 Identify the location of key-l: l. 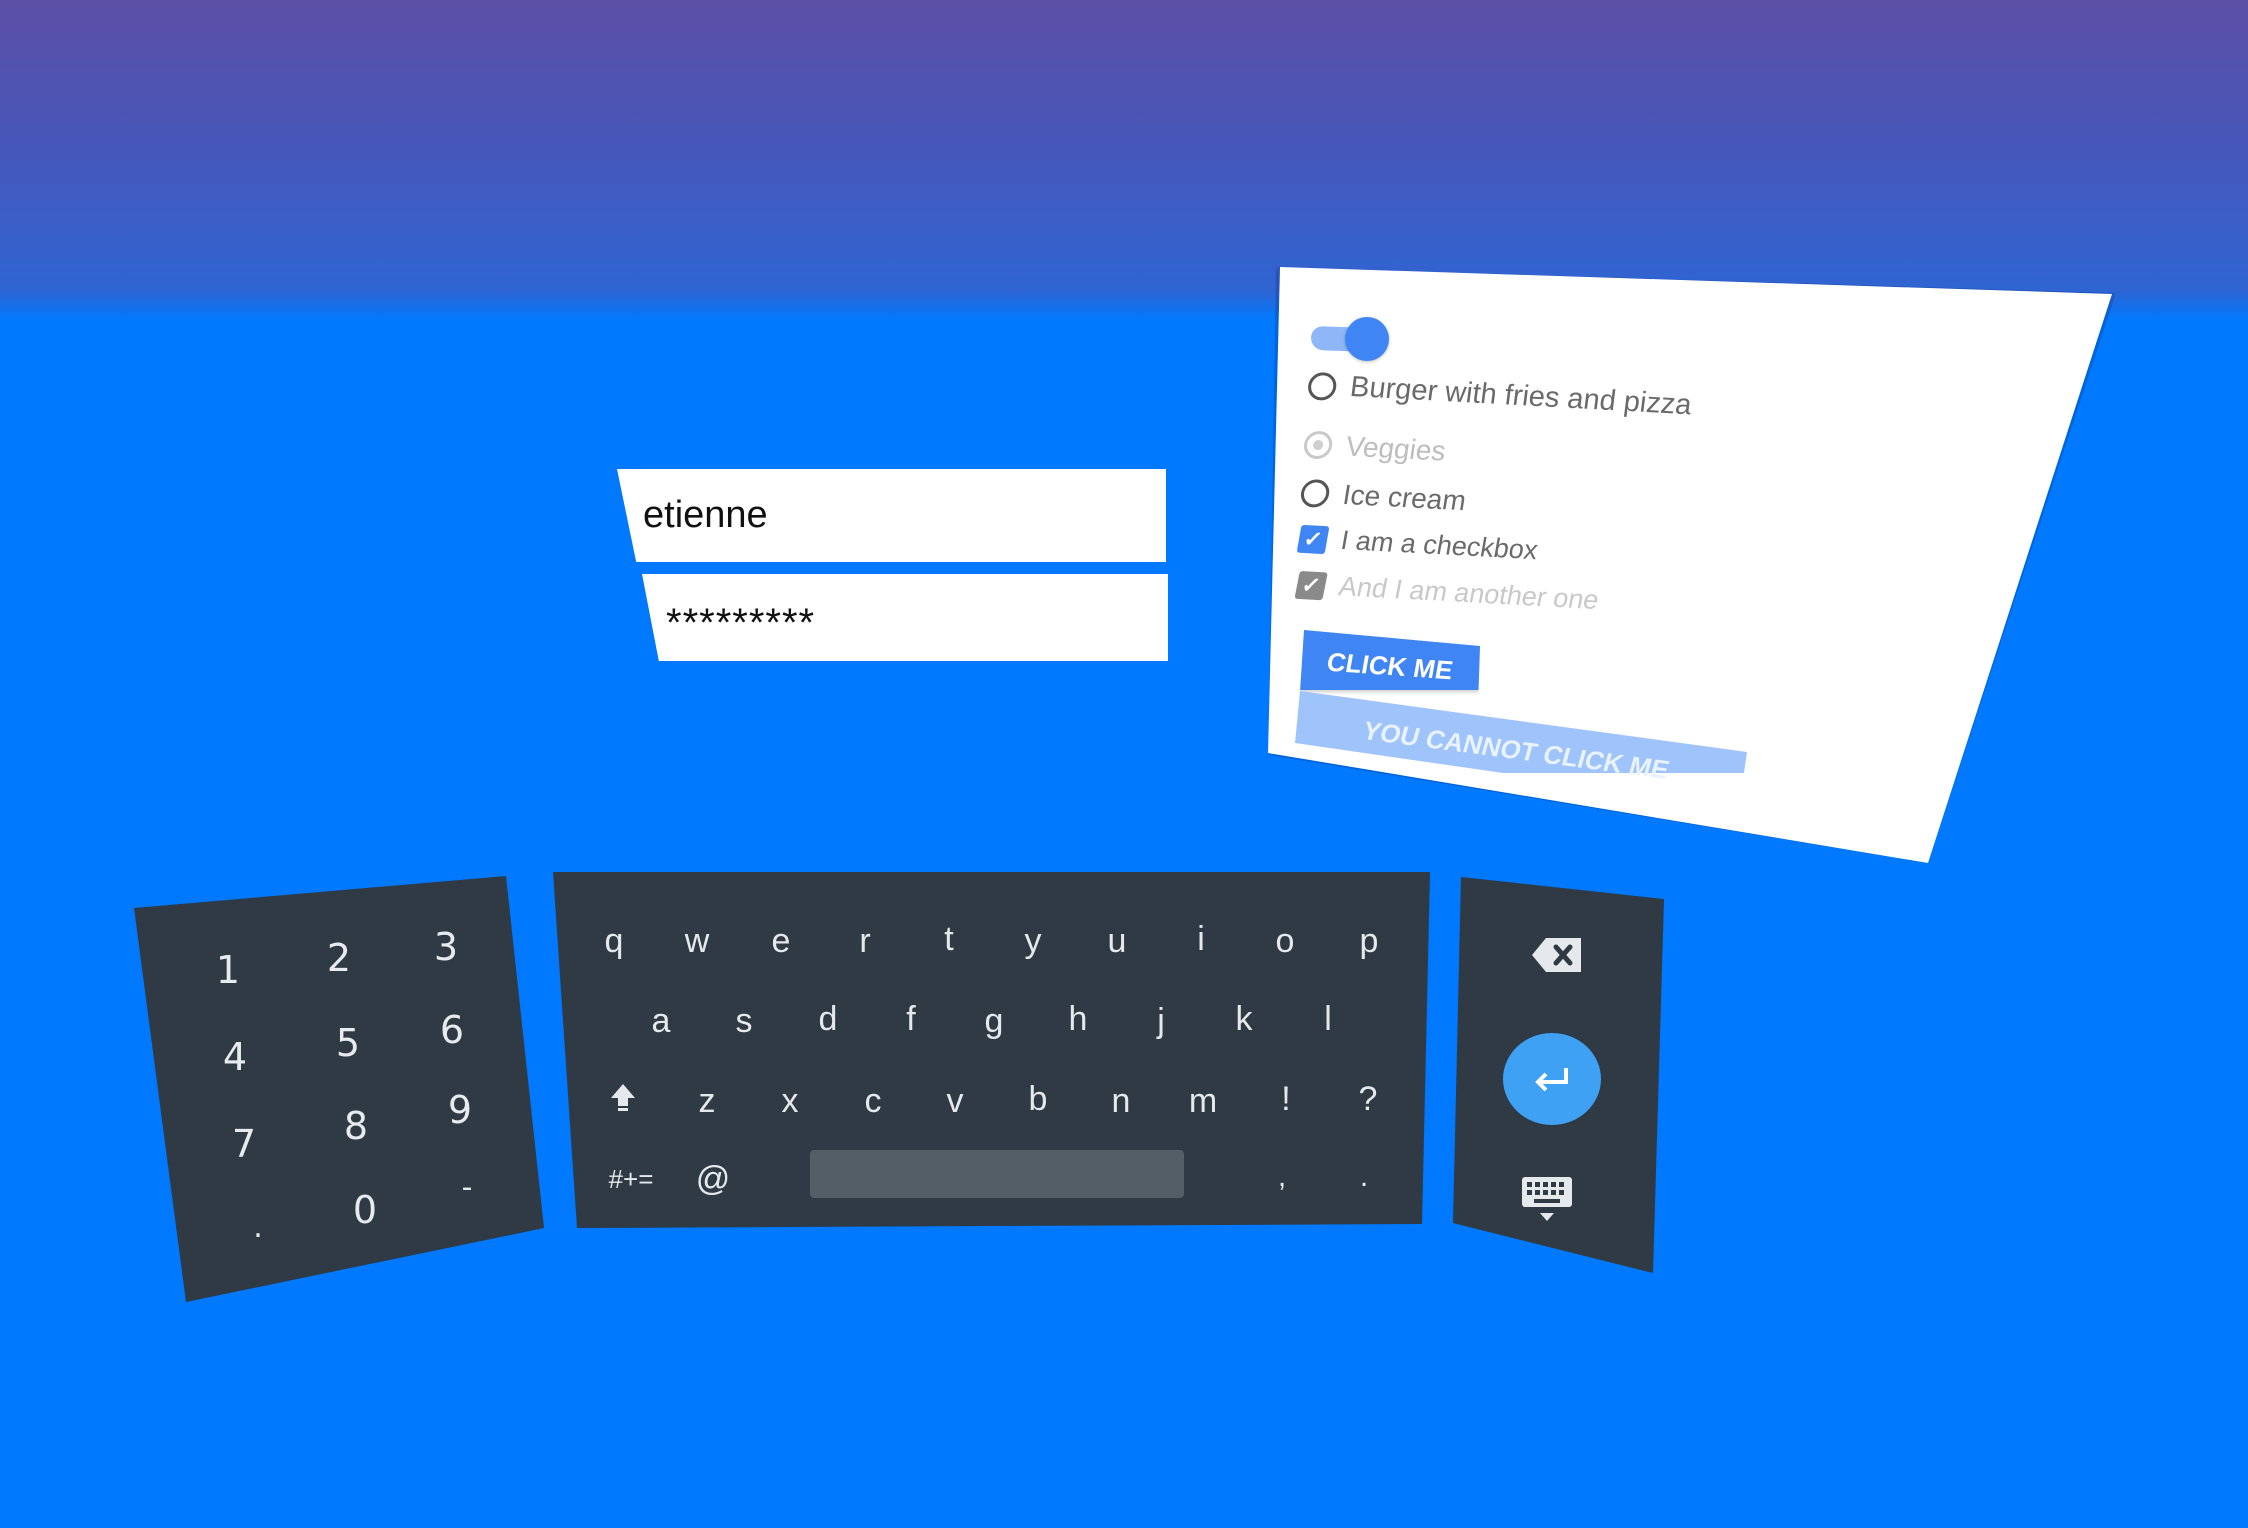
(1328, 1019).